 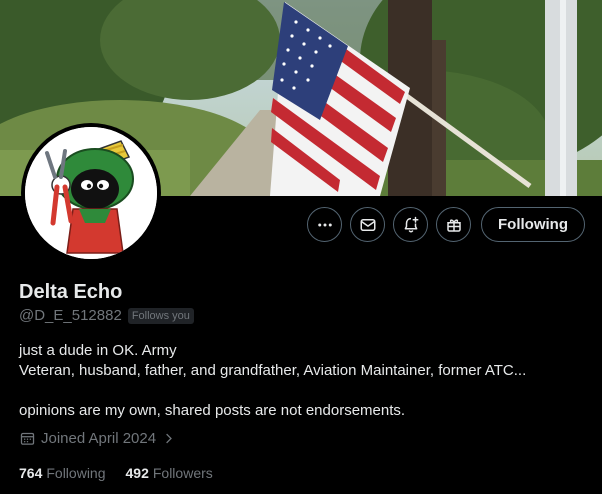 I want to click on handle-row: @D_E_512882 Follows you, so click(x=106, y=315).